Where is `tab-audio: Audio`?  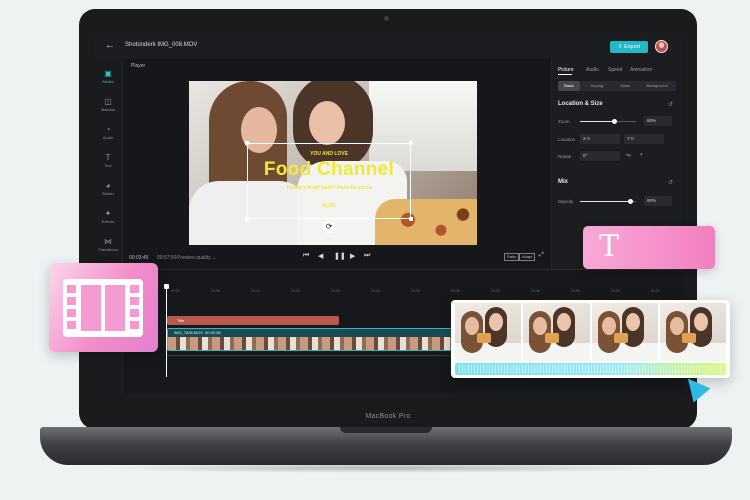 tab-audio: Audio is located at coordinates (592, 70).